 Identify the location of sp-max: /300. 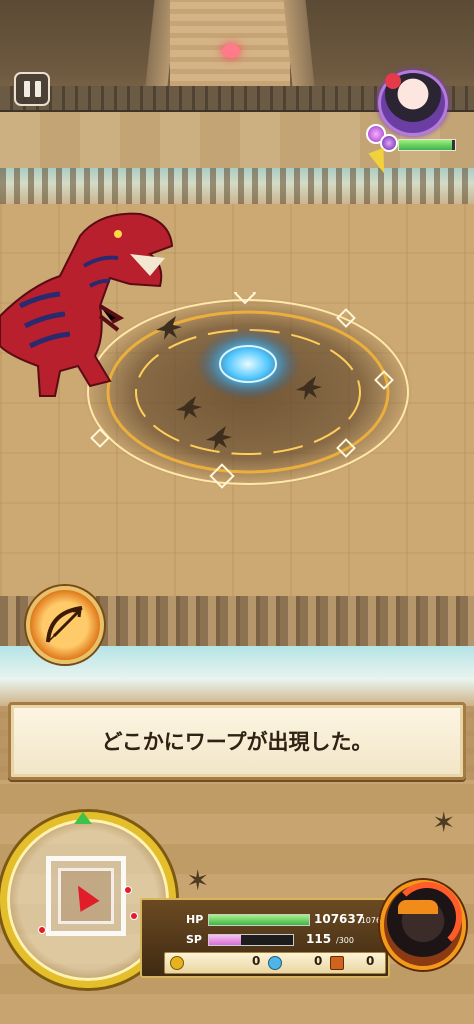
(345, 940).